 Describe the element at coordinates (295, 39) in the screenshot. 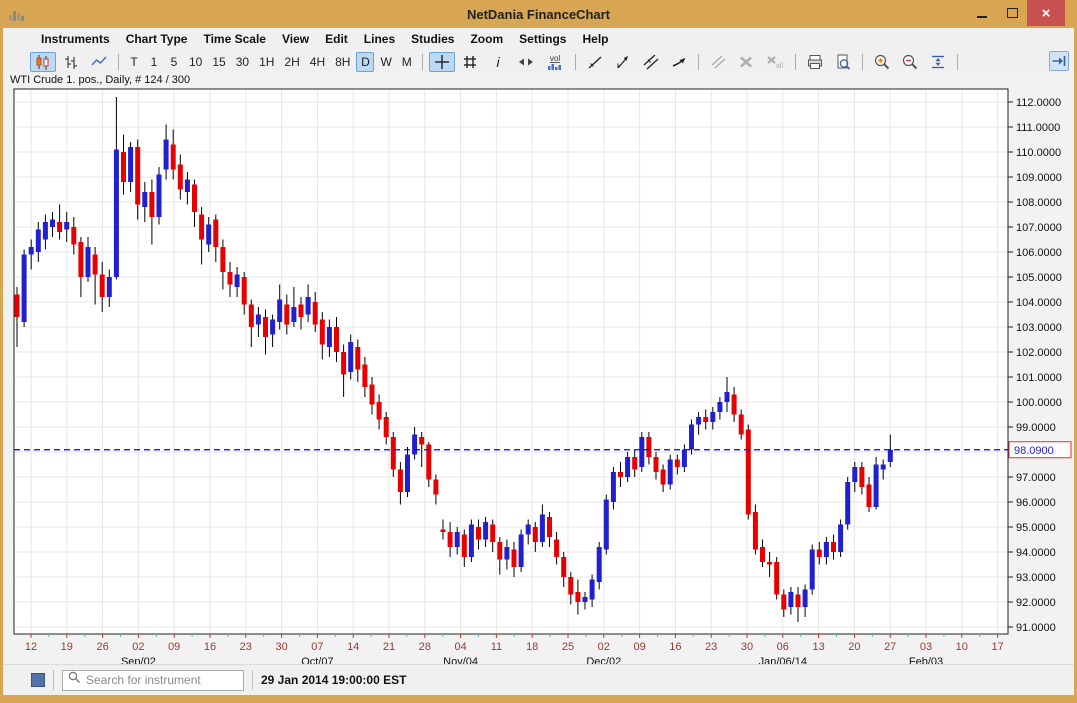

I see `menu-view: View` at that location.